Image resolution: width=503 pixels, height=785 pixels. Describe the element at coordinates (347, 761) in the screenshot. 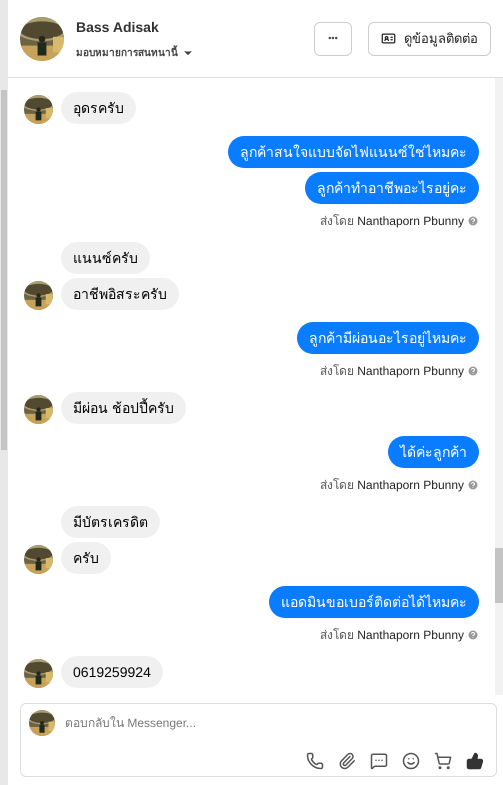

I see `paperclip-icon` at that location.